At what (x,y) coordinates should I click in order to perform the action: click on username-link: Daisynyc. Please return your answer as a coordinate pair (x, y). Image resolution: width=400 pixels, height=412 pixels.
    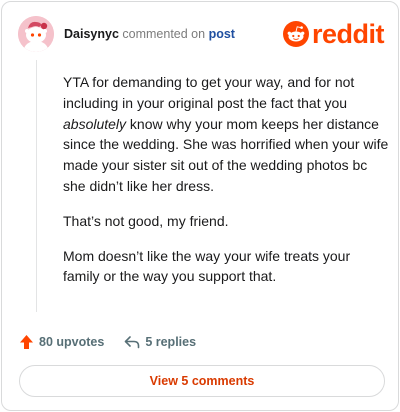
    Looking at the image, I should click on (91, 34).